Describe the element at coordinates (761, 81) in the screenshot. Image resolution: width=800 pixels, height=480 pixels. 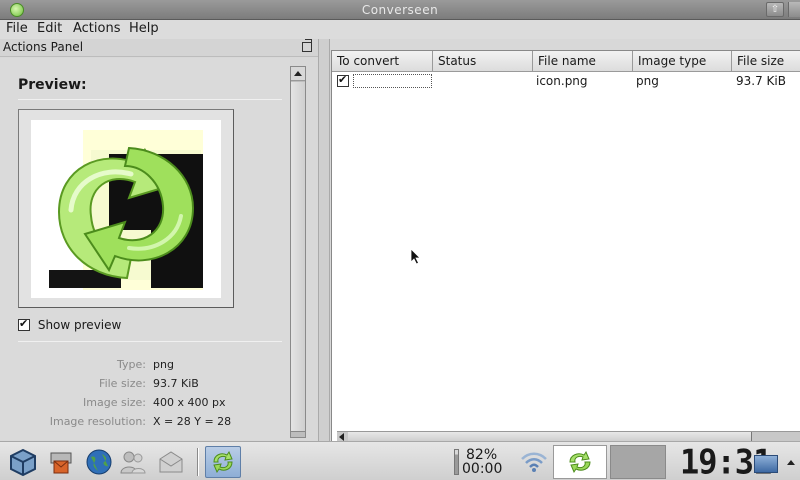
I see `row-file-size: 93.7 KiB` at that location.